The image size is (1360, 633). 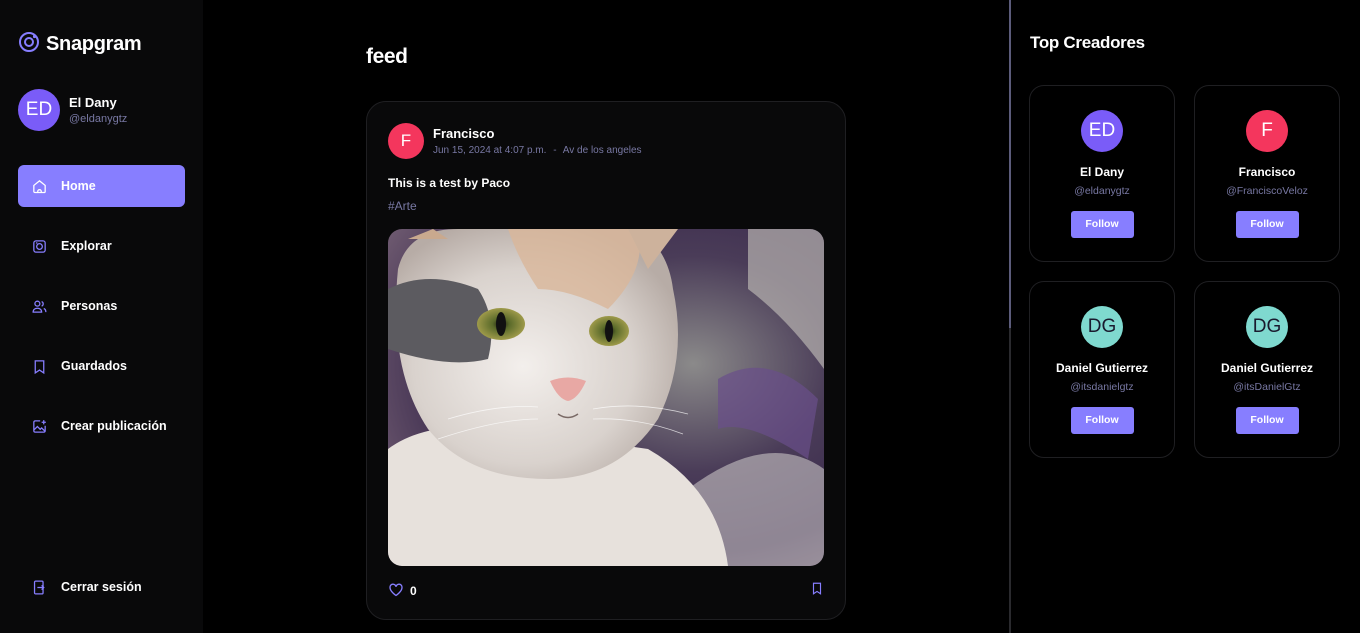 What do you see at coordinates (413, 591) in the screenshot?
I see `like-count: 0` at bounding box center [413, 591].